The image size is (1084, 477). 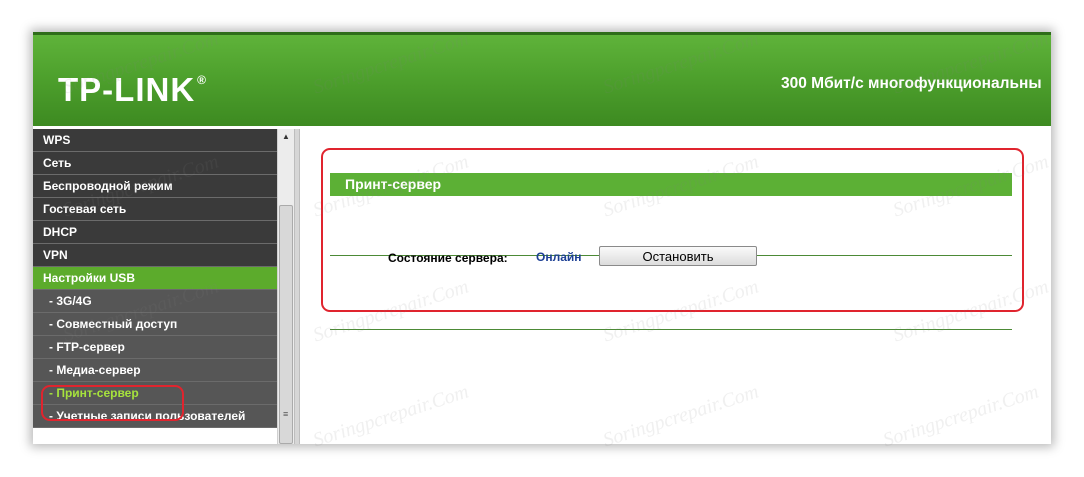 I want to click on sidebar-item-usb-settings: Настройки USB, so click(x=155, y=278).